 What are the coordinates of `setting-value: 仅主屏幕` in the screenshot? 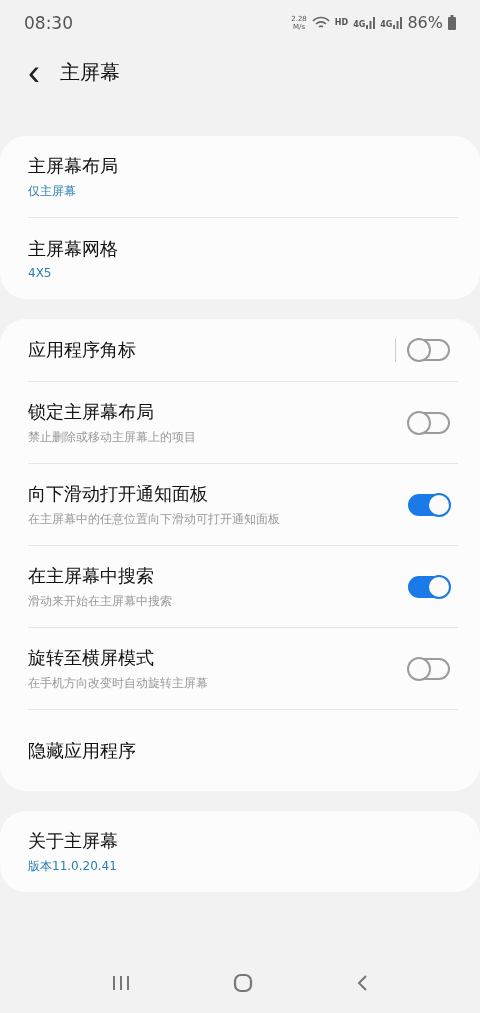 It's located at (52, 191).